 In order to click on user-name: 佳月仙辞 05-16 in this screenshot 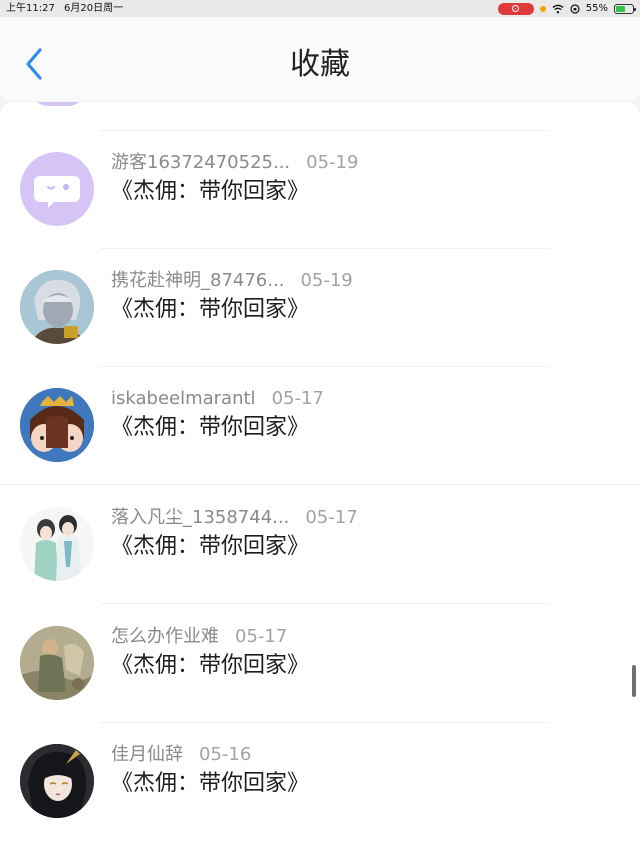, I will do `click(181, 755)`.